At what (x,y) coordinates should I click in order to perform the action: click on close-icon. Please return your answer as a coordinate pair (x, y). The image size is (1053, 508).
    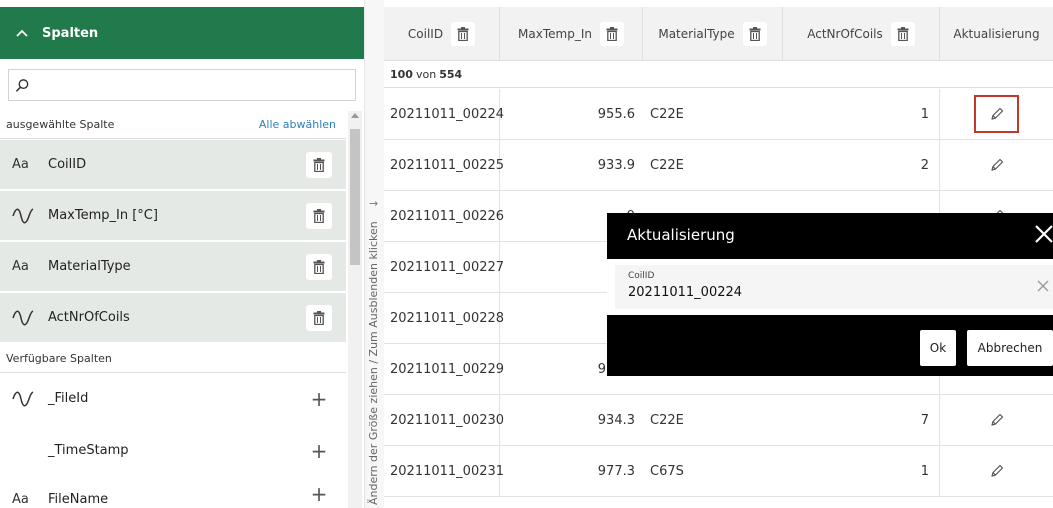
    Looking at the image, I should click on (1043, 234).